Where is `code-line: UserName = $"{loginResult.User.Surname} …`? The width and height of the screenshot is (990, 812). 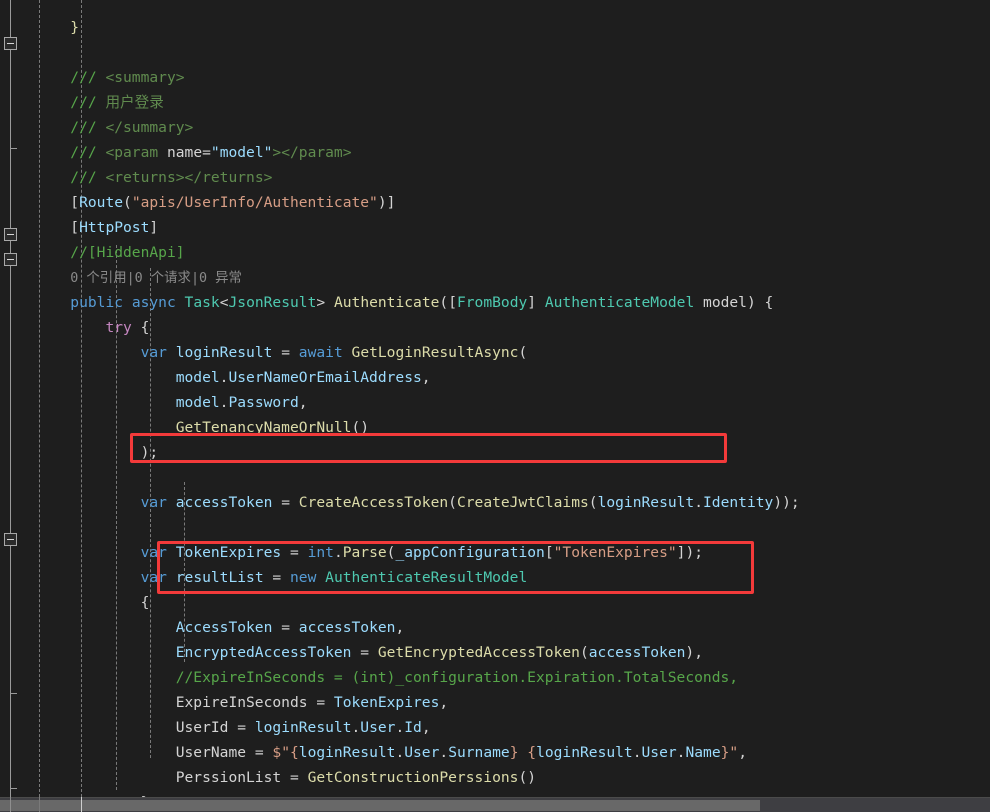 code-line: UserName = $"{loginResult.User.Surname} … is located at coordinates (495, 752).